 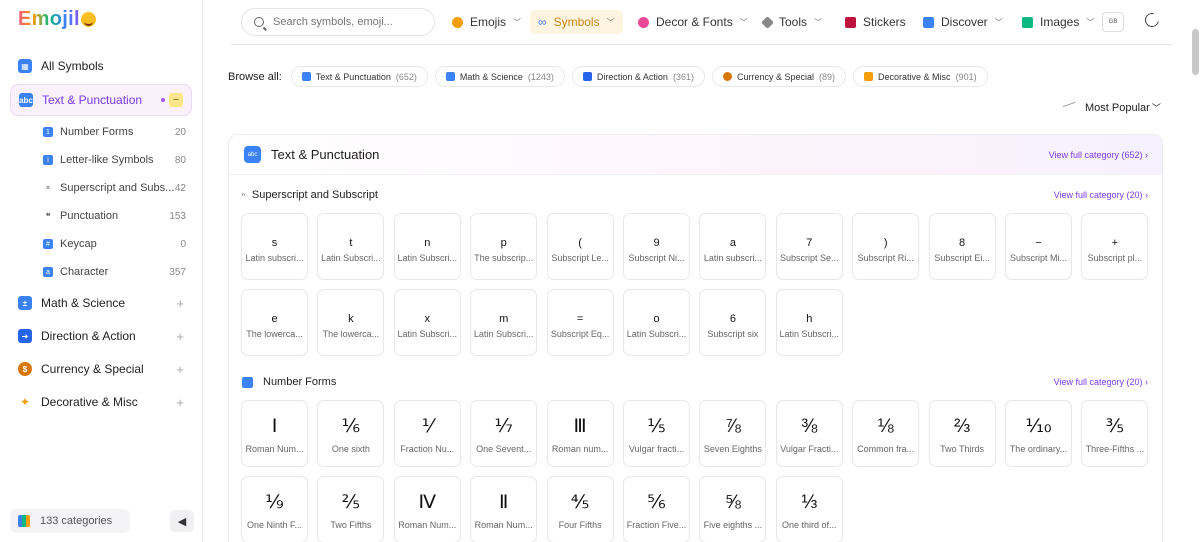 I want to click on logo: Emojil, so click(x=57, y=19).